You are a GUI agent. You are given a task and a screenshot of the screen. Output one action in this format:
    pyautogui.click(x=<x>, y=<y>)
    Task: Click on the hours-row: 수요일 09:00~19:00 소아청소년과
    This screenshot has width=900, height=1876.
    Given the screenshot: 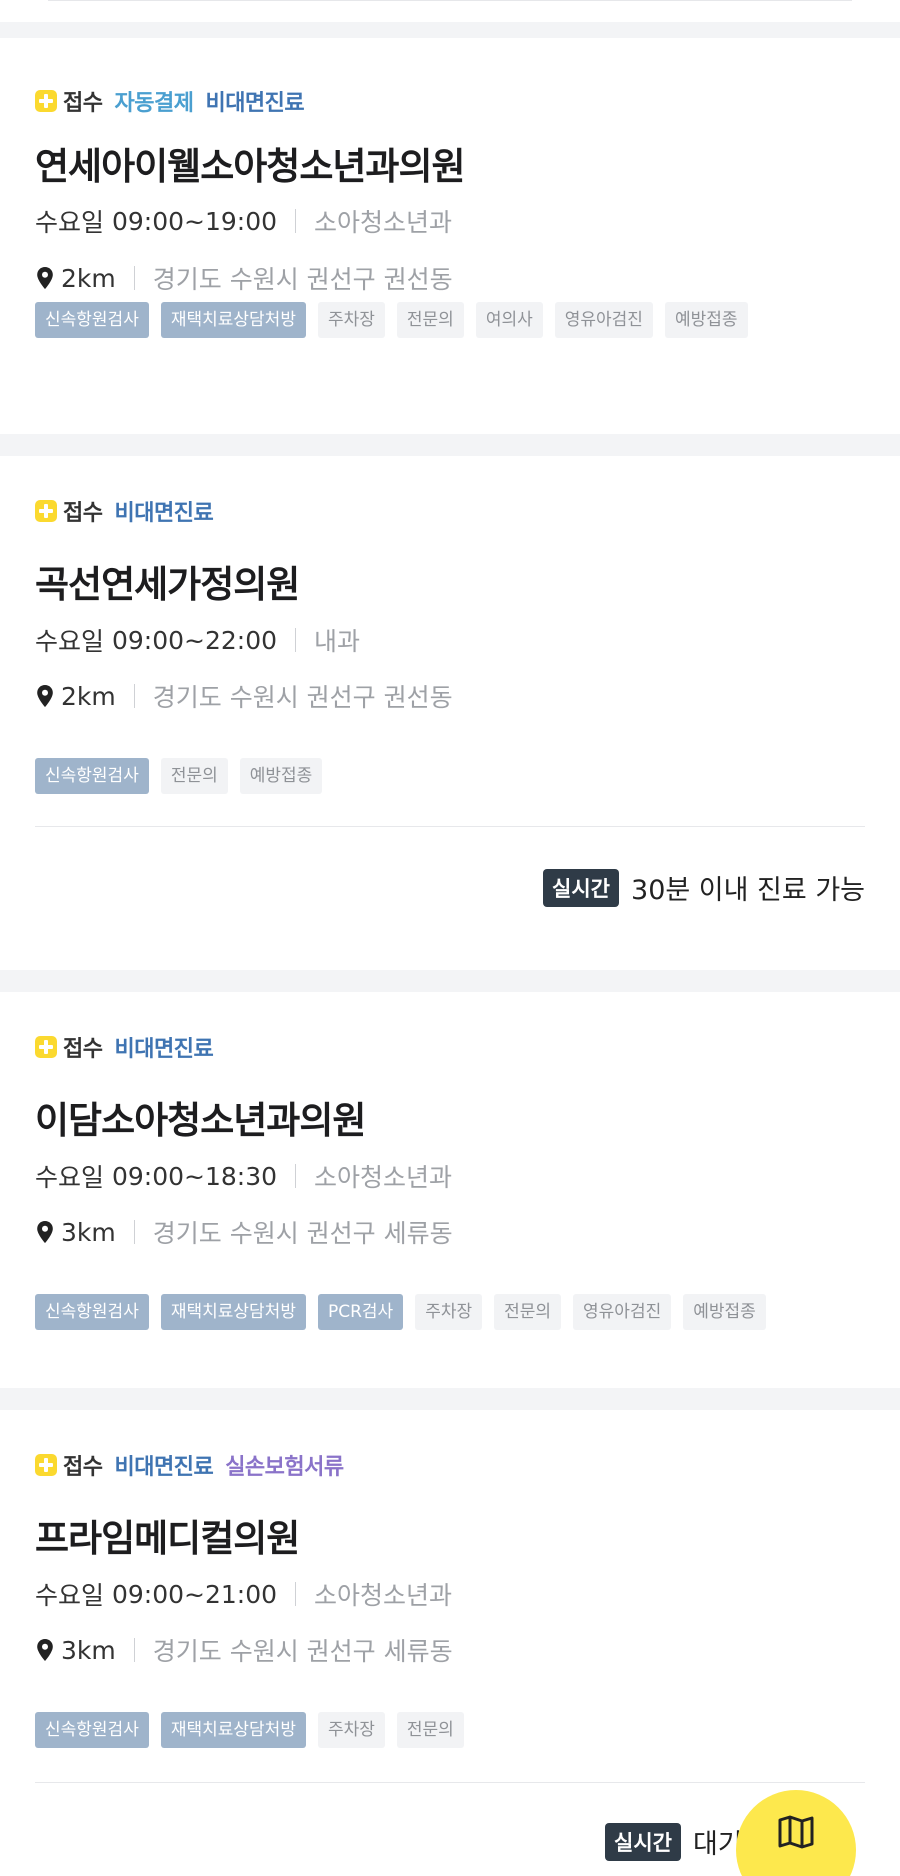 What is the action you would take?
    pyautogui.click(x=243, y=221)
    